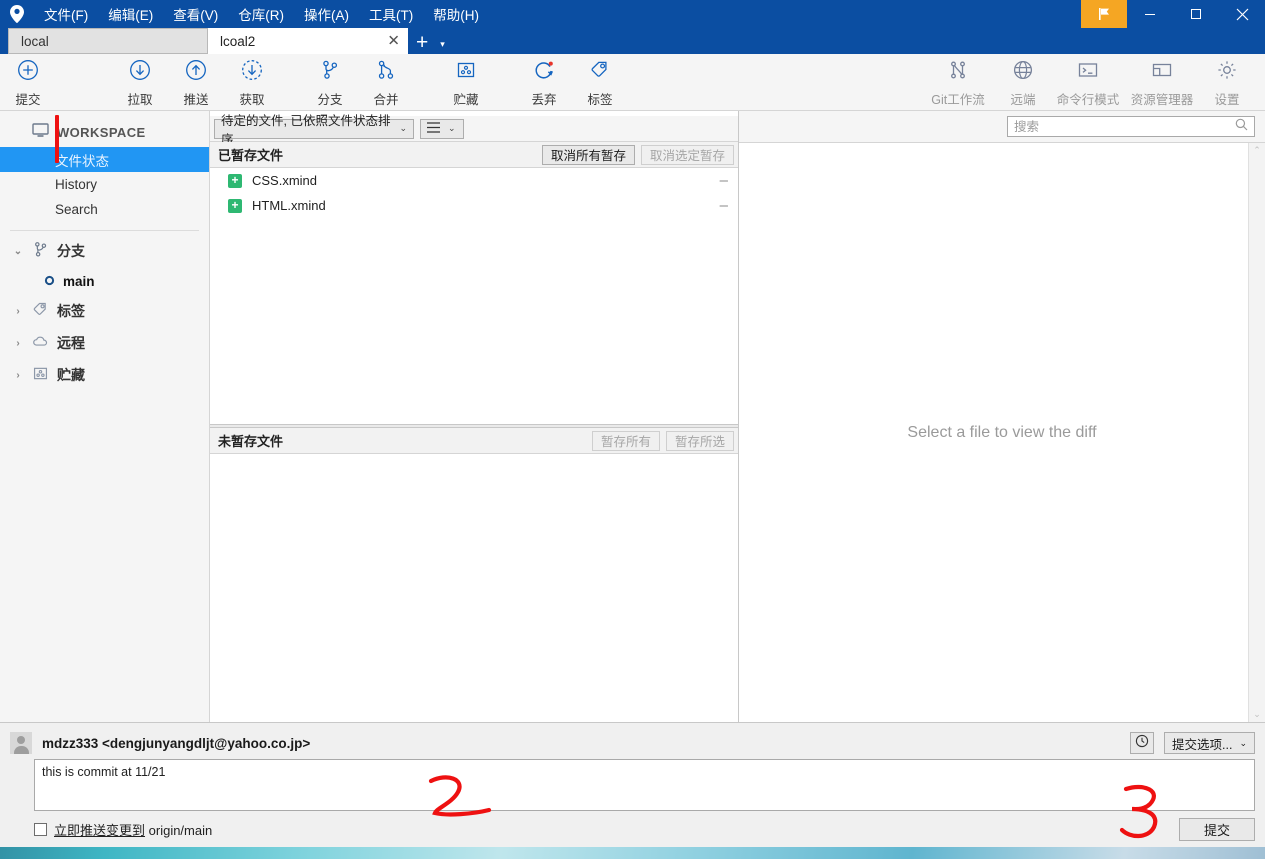 The height and width of the screenshot is (859, 1265). Describe the element at coordinates (133, 829) in the screenshot. I see `push-immediately-label: 立即推送变更到 origin/main` at that location.